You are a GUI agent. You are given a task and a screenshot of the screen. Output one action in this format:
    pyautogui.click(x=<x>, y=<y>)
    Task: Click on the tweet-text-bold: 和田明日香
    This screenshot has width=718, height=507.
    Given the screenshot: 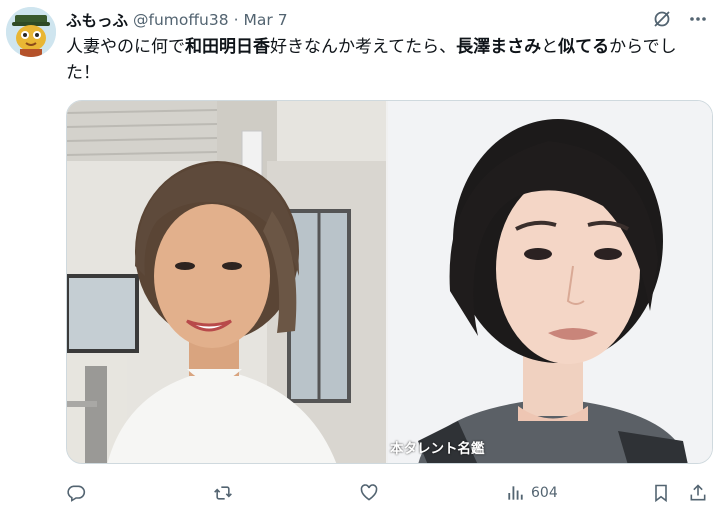 What is the action you would take?
    pyautogui.click(x=227, y=47)
    